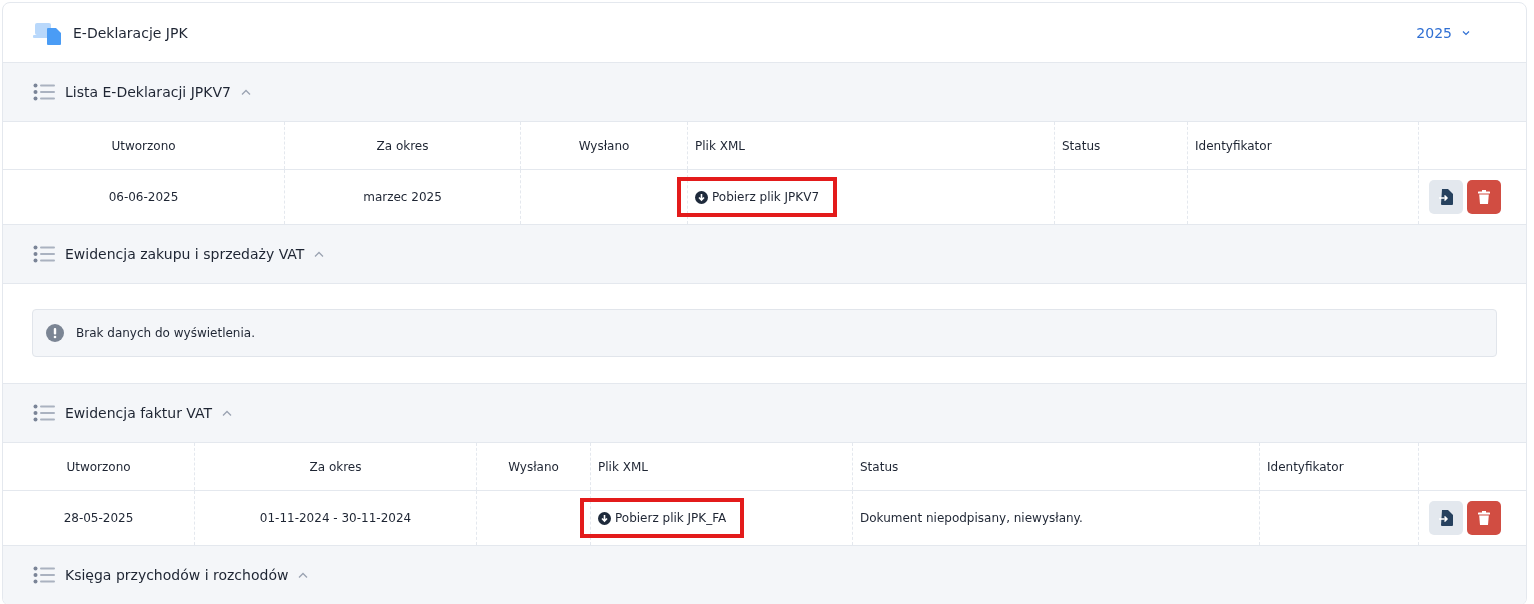 The width and height of the screenshot is (1534, 604). I want to click on exclamation-icon, so click(55, 333).